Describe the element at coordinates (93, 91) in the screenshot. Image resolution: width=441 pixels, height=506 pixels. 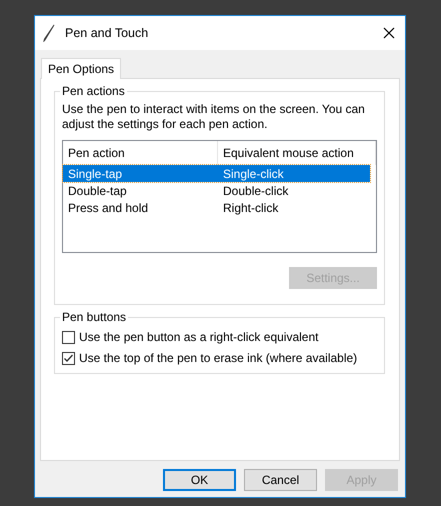
I see `group-title: Pen actions` at that location.